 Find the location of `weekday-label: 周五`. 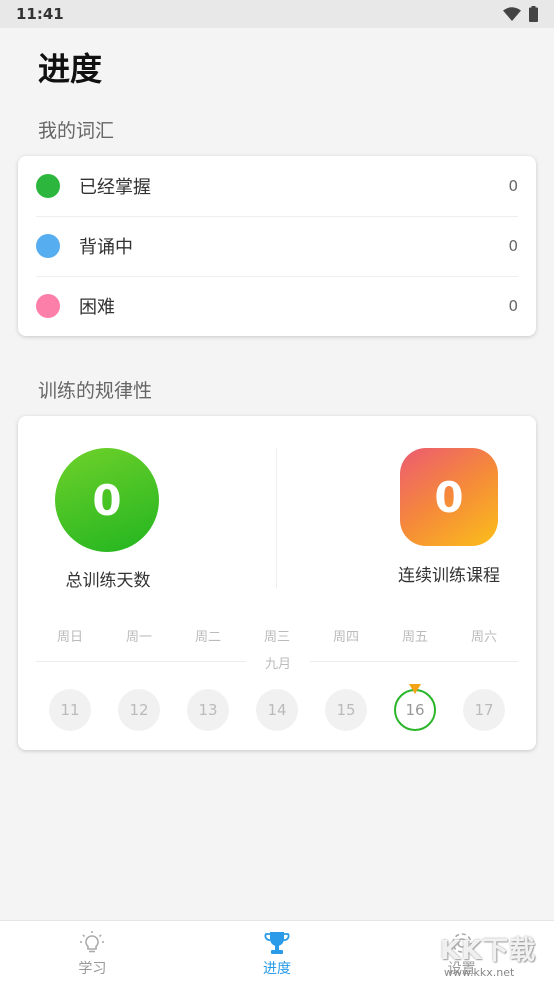

weekday-label: 周五 is located at coordinates (414, 637).